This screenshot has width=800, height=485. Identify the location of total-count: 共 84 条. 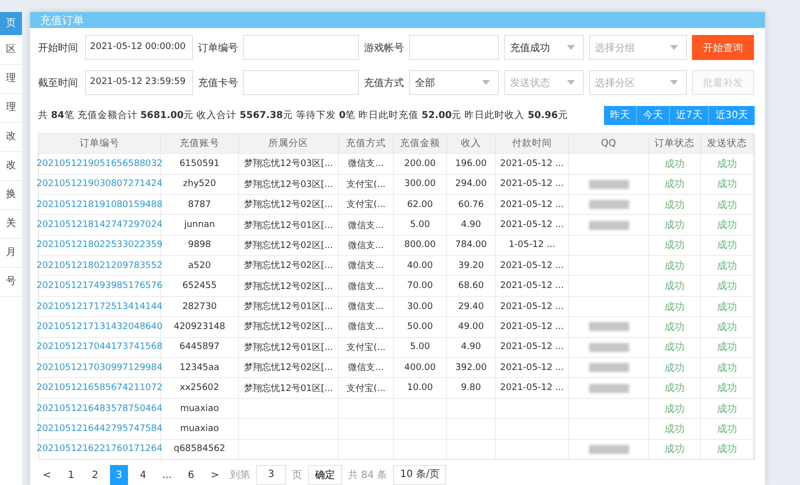
(368, 475).